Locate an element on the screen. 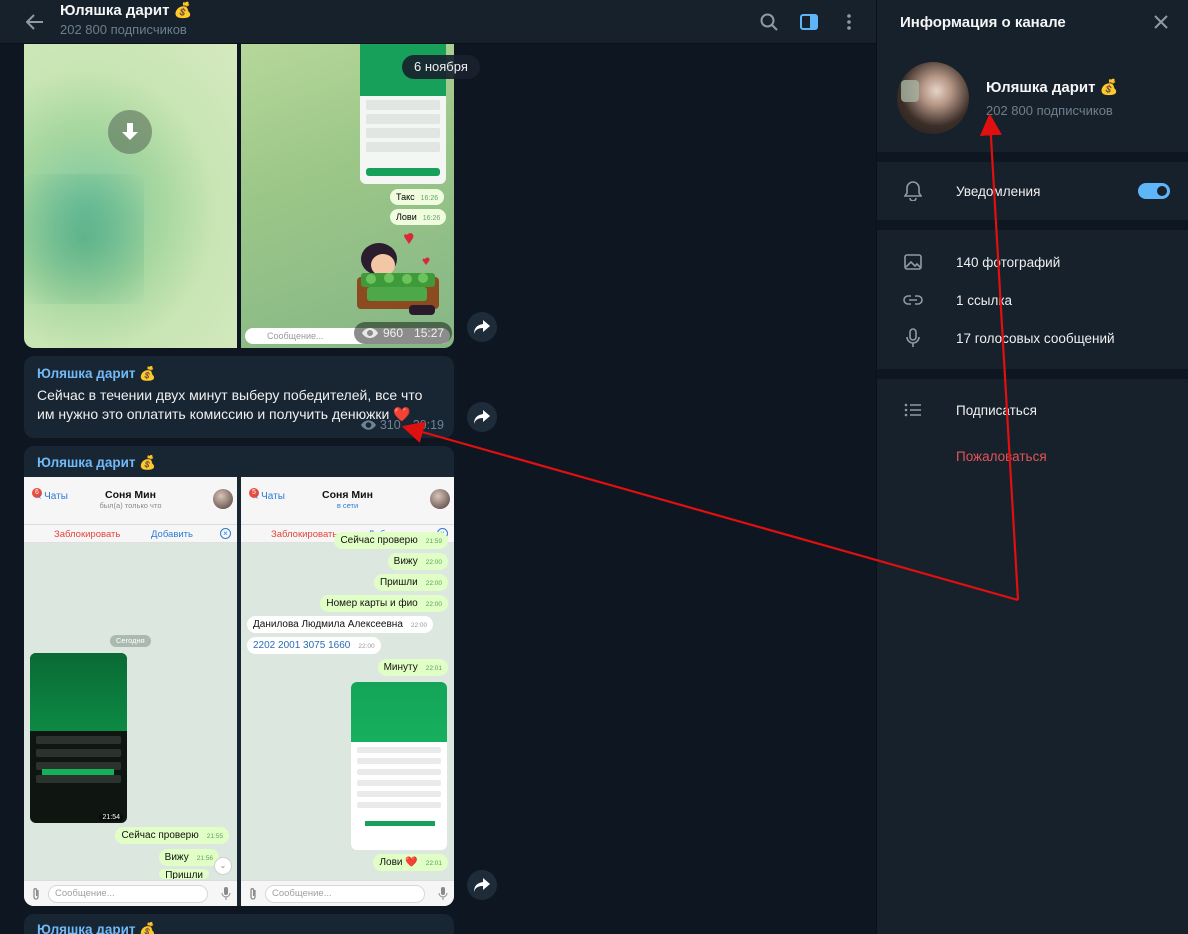 Image resolution: width=1188 pixels, height=934 pixels. chat-bubble: Минуту 22:01 is located at coordinates (412, 667).